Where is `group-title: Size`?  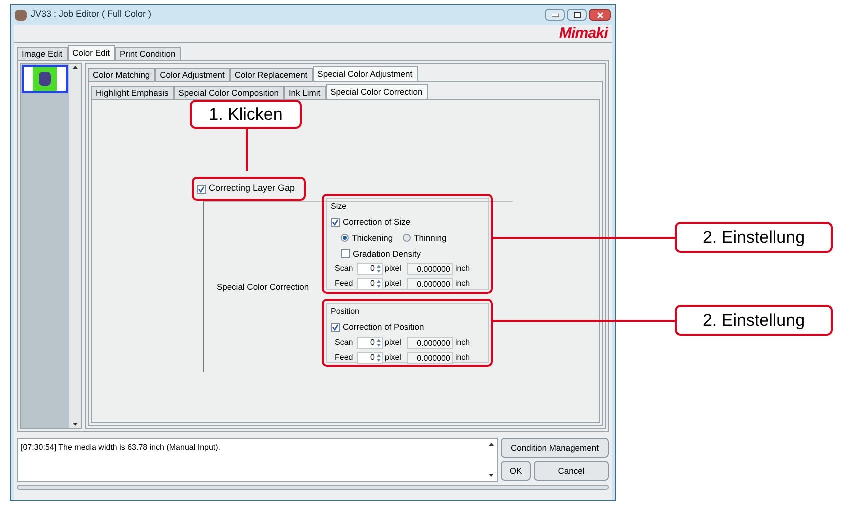 group-title: Size is located at coordinates (339, 207).